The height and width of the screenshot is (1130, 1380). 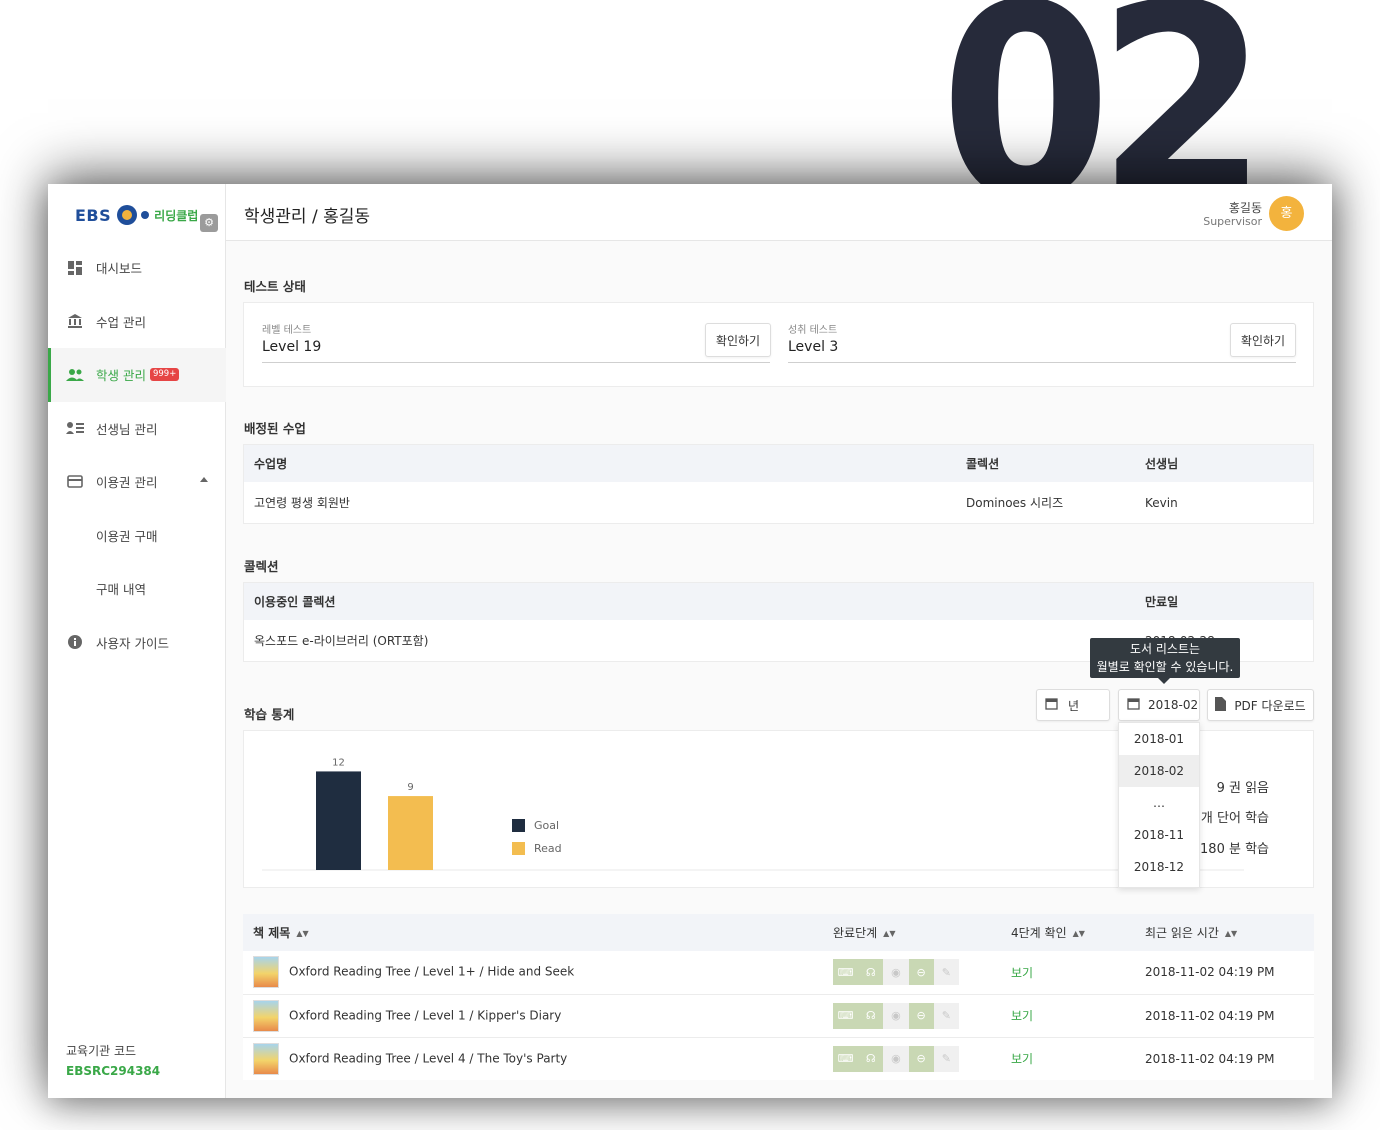 What do you see at coordinates (338, 762) in the screenshot?
I see `bar-value-label: 12` at bounding box center [338, 762].